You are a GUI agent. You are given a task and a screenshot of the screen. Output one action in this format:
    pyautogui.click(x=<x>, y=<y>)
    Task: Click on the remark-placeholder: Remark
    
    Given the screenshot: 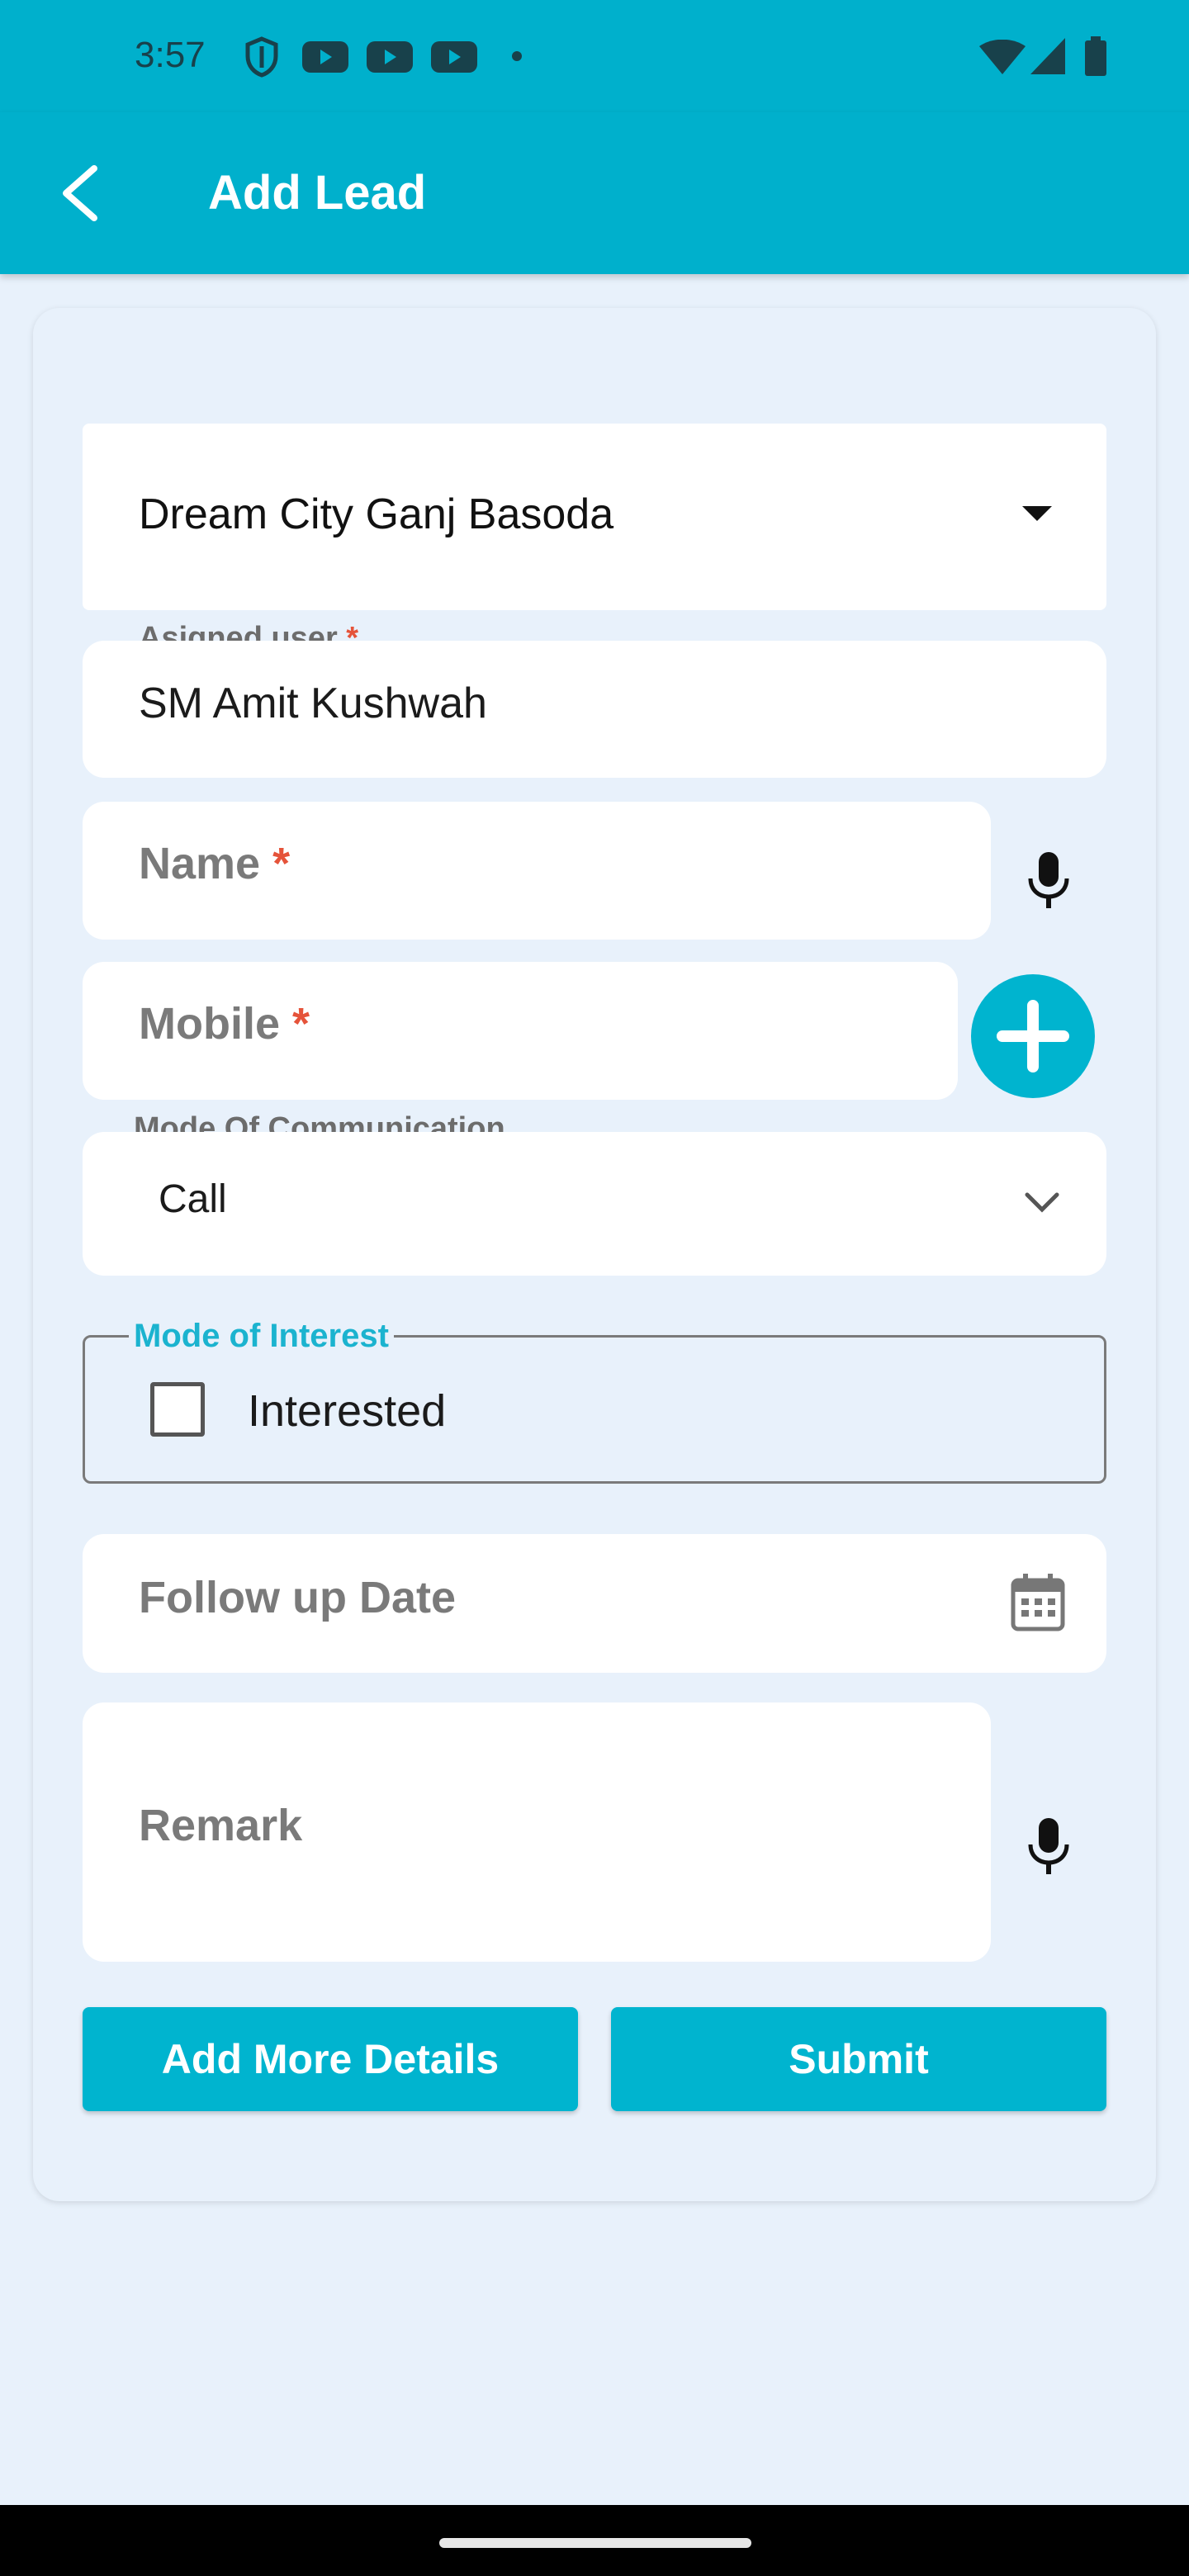 What is the action you would take?
    pyautogui.click(x=221, y=1825)
    